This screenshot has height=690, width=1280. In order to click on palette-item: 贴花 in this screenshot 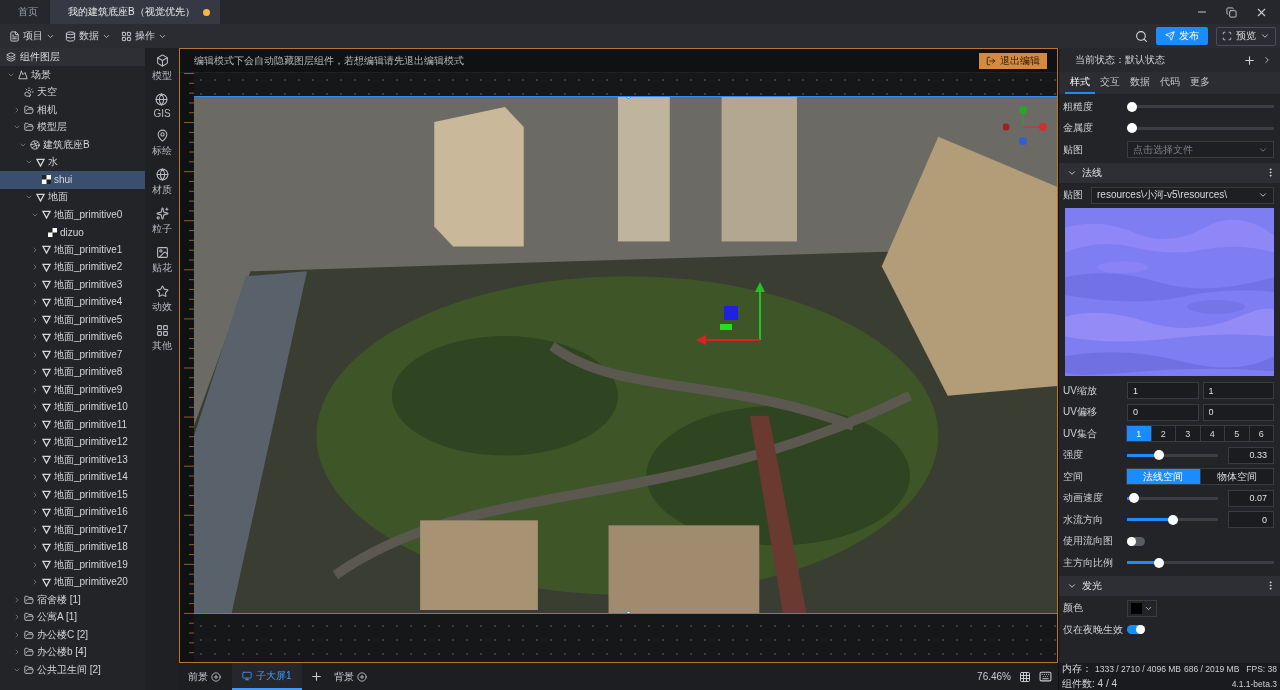, I will do `click(162, 260)`.